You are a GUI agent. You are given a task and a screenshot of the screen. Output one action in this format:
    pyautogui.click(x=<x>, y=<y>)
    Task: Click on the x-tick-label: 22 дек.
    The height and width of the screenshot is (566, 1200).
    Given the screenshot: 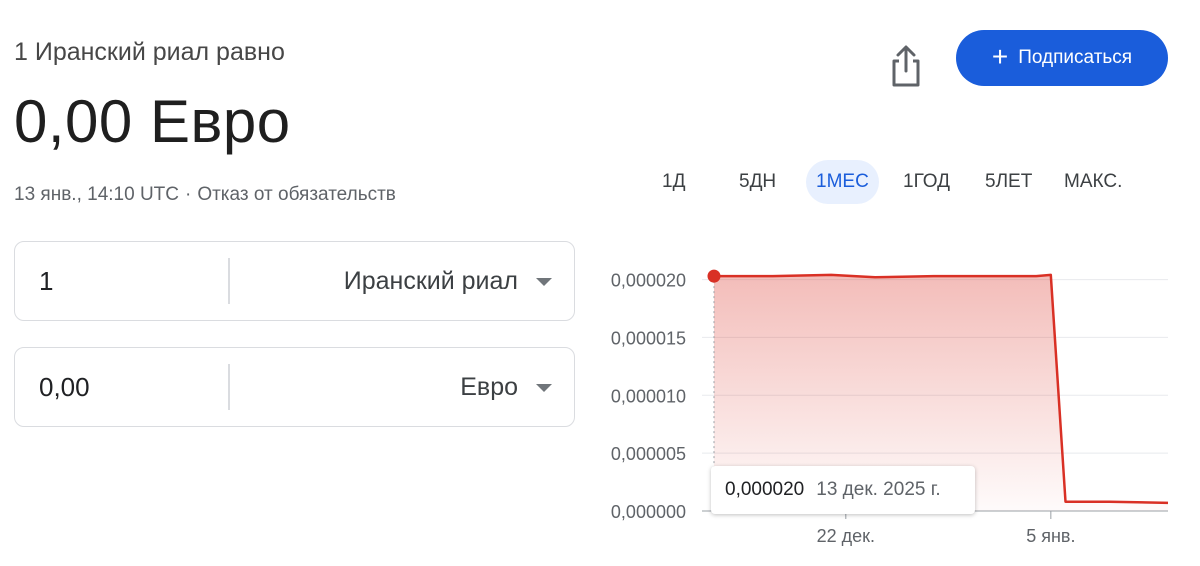 What is the action you would take?
    pyautogui.click(x=846, y=536)
    